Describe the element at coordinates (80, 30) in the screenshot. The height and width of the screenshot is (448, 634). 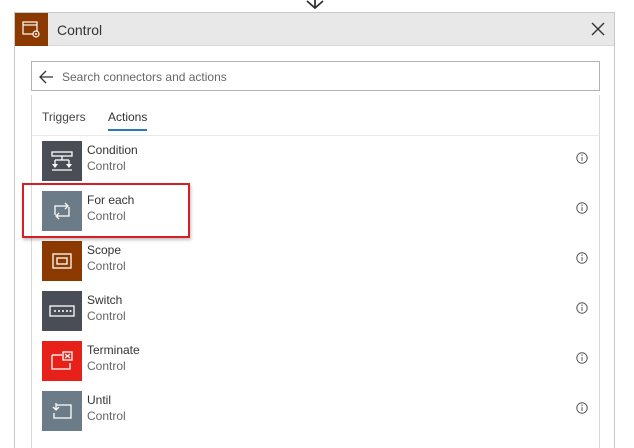
I see `card-title: Control` at that location.